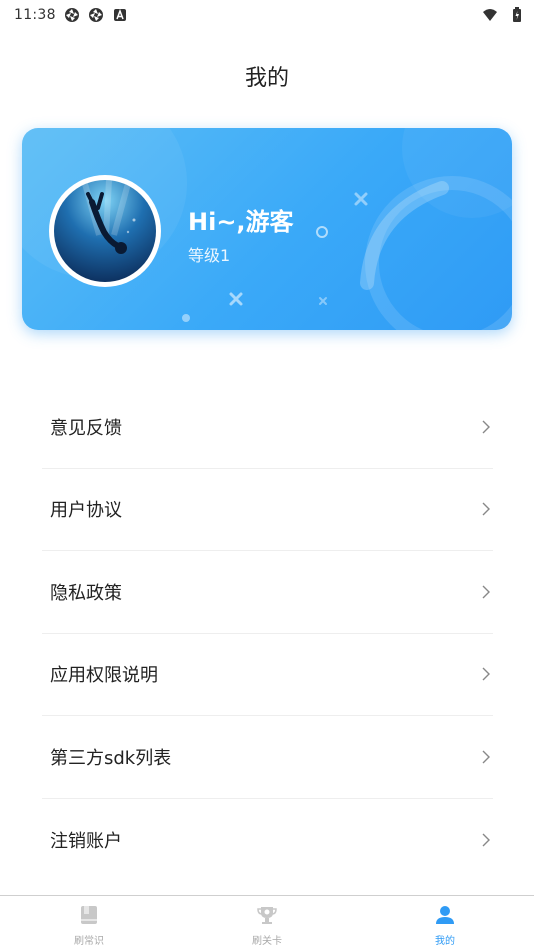 The height and width of the screenshot is (950, 534). What do you see at coordinates (120, 15) in the screenshot?
I see `notification-a-icon` at bounding box center [120, 15].